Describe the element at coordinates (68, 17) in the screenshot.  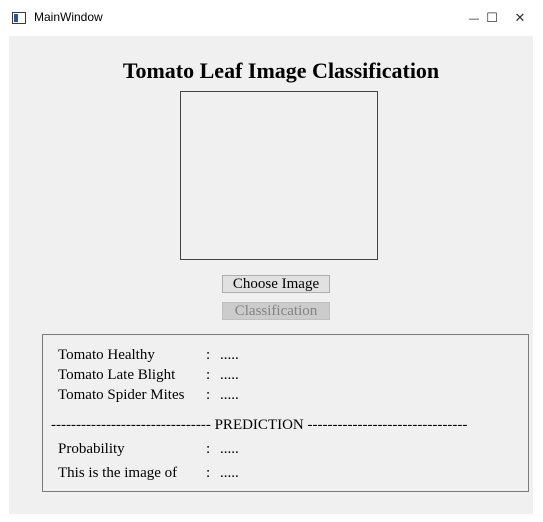
I see `window-title: MainWindow` at that location.